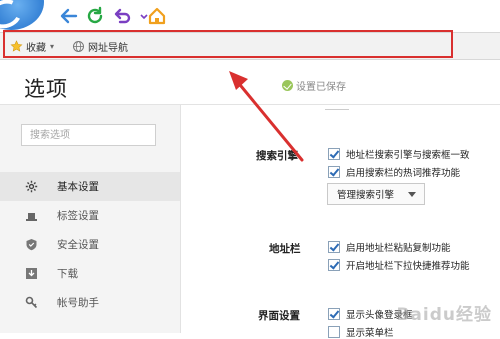 This screenshot has height=339, width=500. Describe the element at coordinates (78, 303) in the screenshot. I see `sidebar-item-label: 帐号助手` at that location.